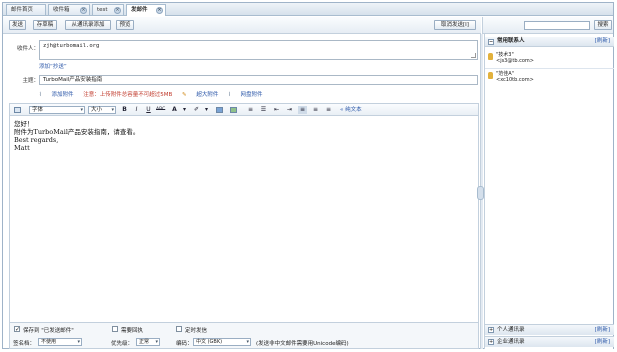 This screenshot has width=617, height=352. I want to click on divider, so click(549, 68).